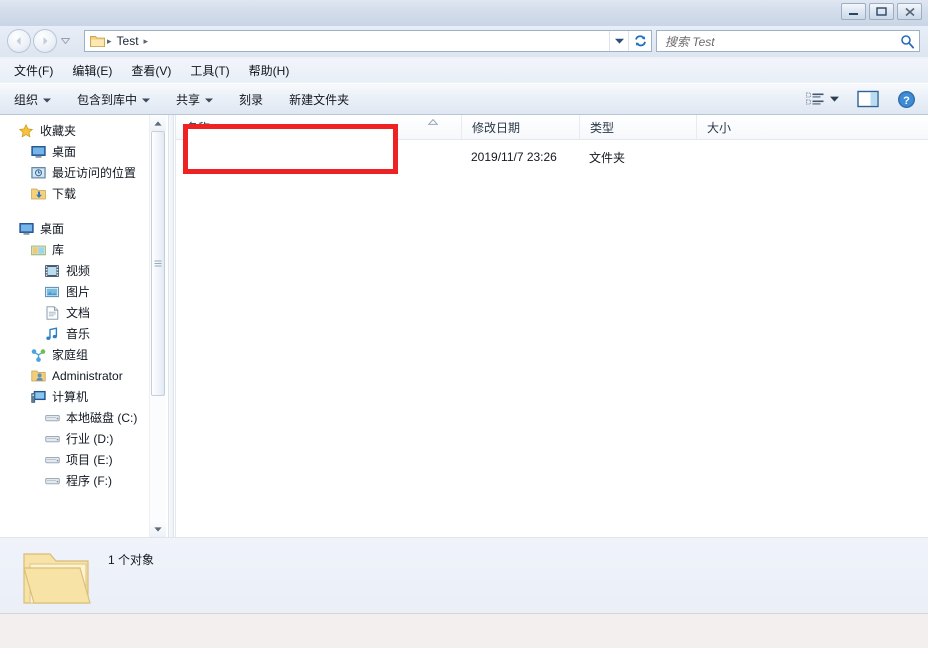 This screenshot has width=928, height=648. I want to click on sidebar-item-favorites: 收藏夹, so click(80, 130).